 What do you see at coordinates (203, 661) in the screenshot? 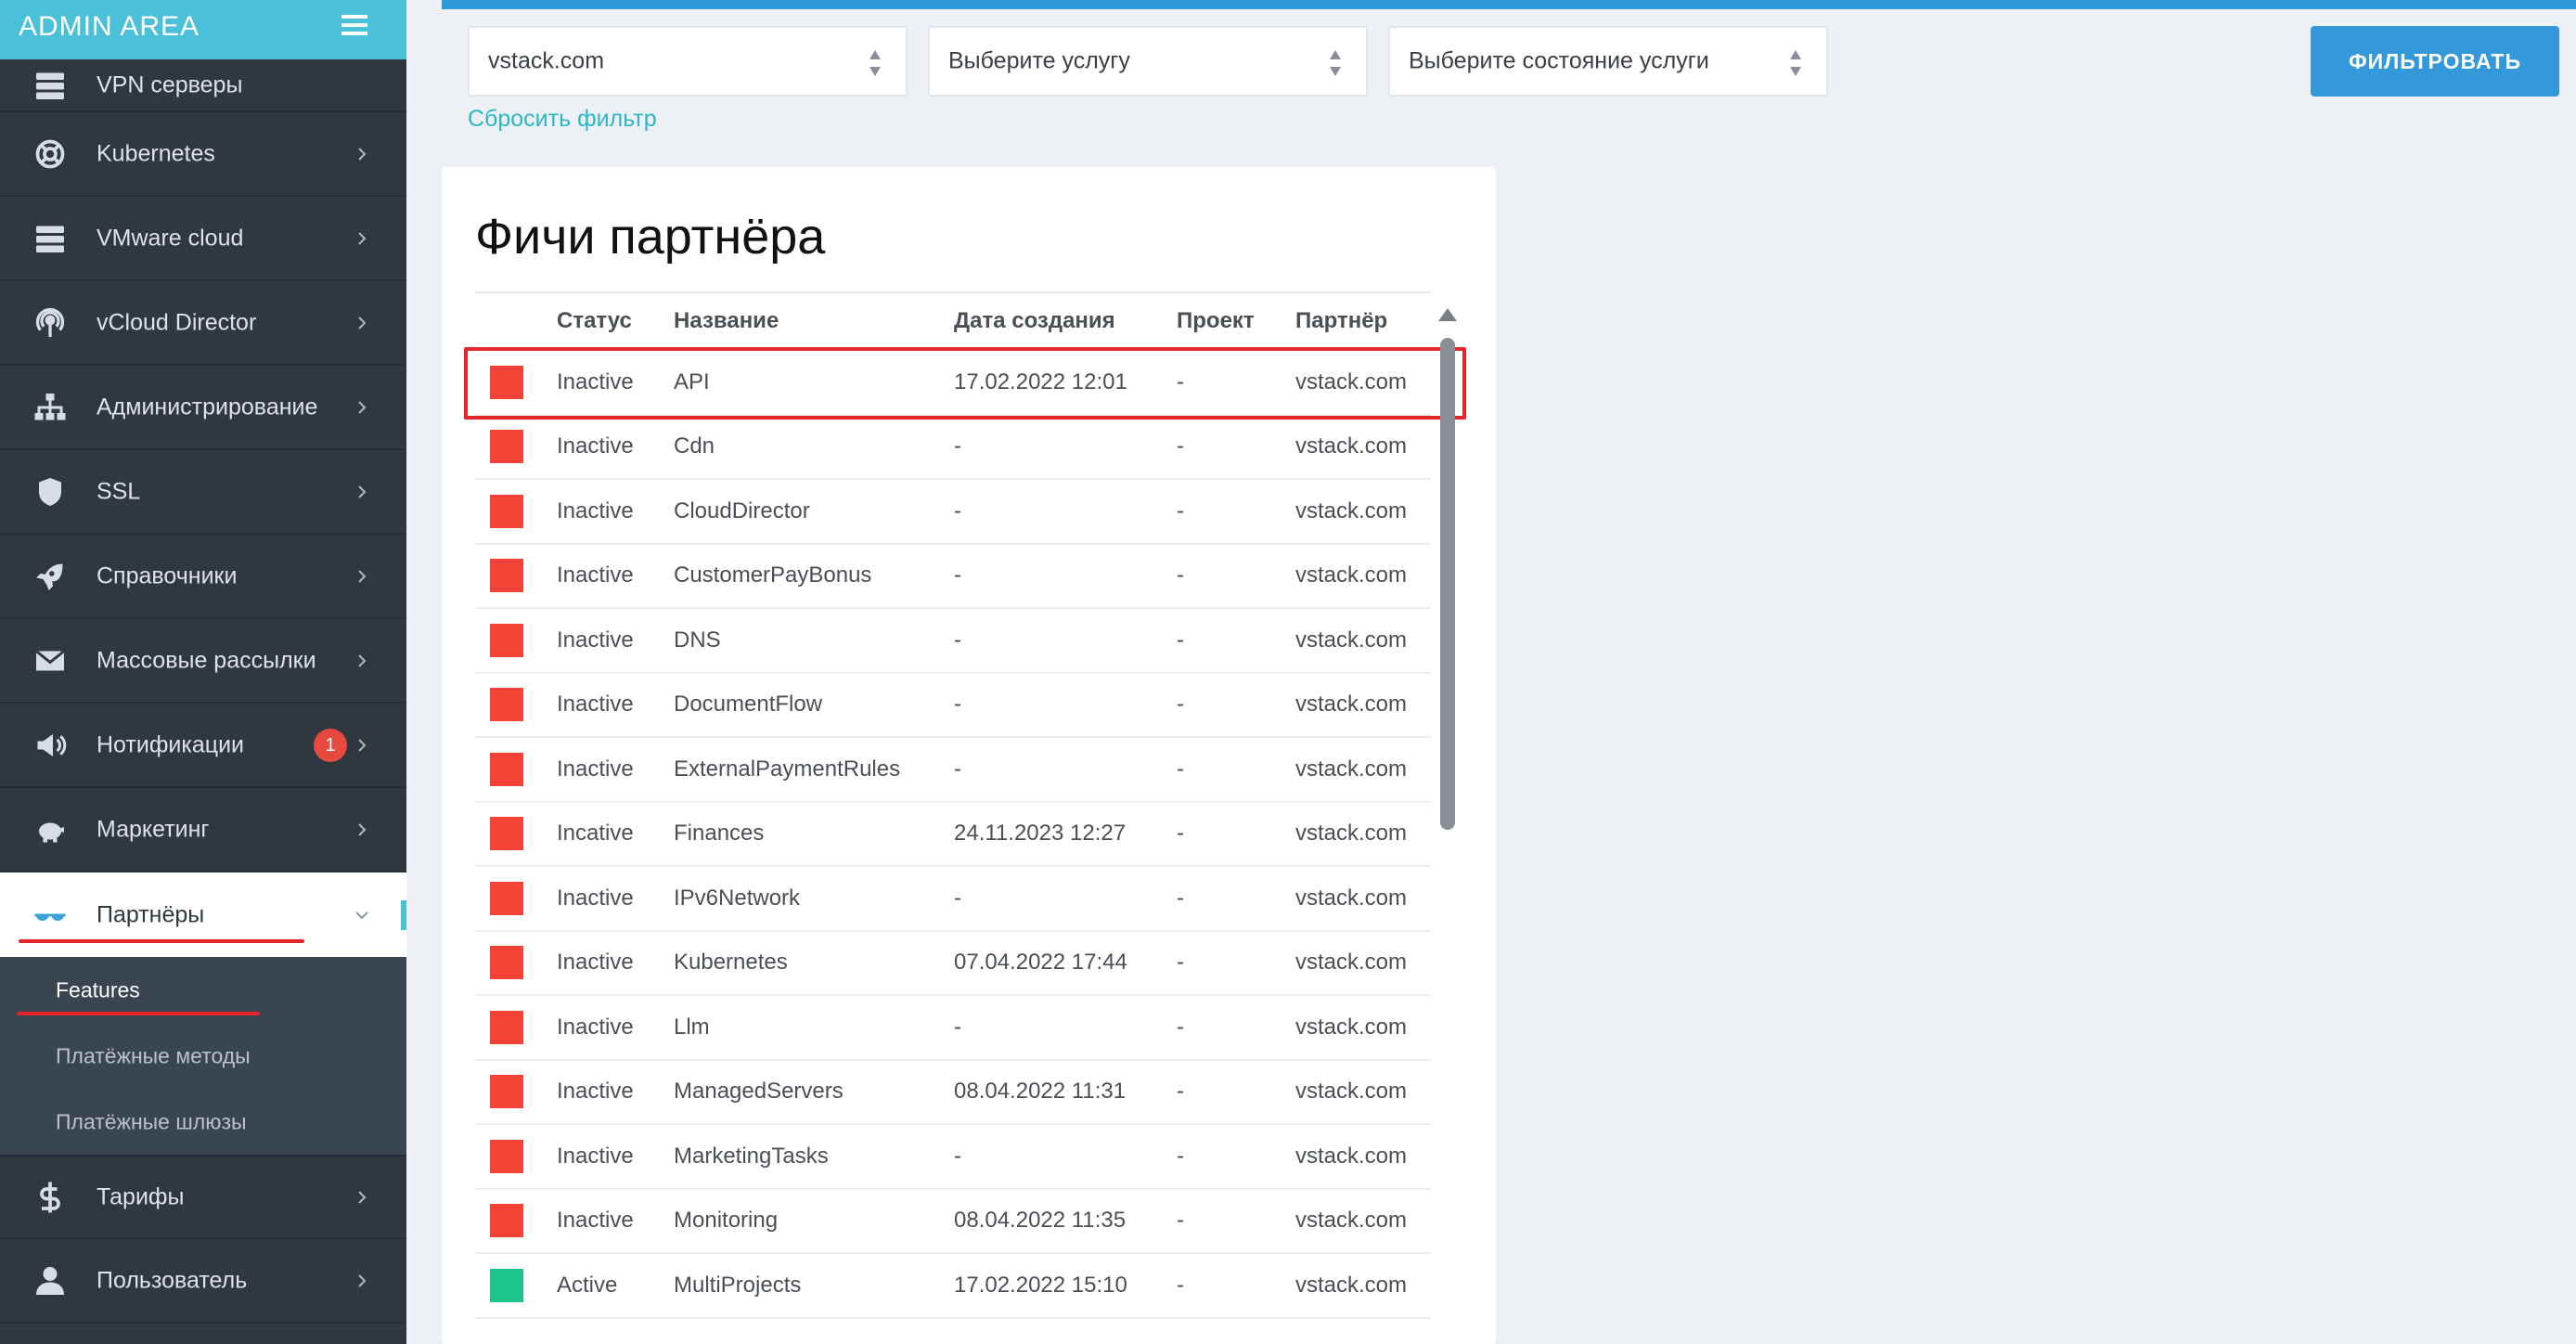
I see `sidebar-item-mailings: Массовые рассылки` at bounding box center [203, 661].